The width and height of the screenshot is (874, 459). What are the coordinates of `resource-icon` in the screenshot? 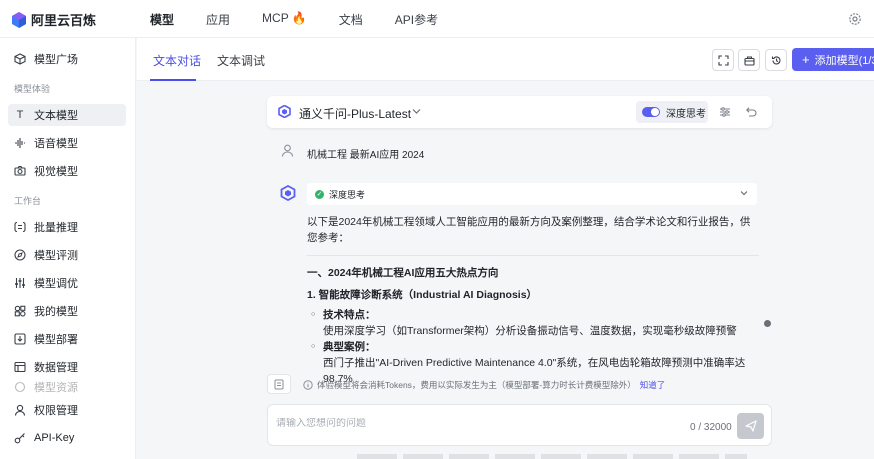 It's located at (20, 387).